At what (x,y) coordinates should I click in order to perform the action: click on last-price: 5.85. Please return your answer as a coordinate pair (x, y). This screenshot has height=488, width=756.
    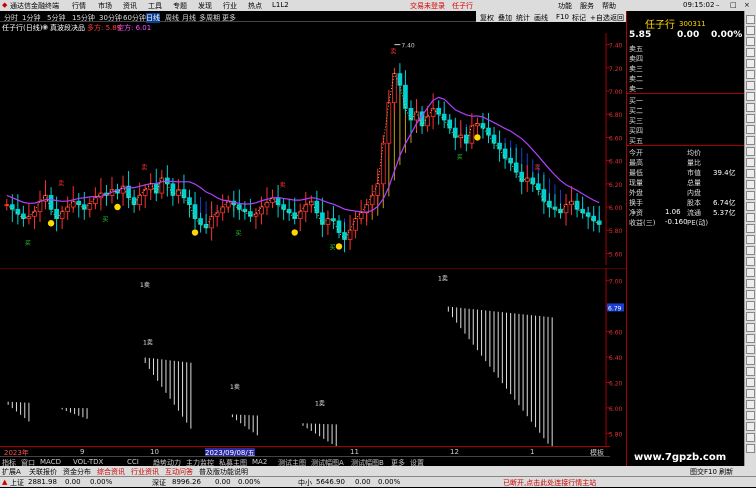
    Looking at the image, I should click on (640, 35).